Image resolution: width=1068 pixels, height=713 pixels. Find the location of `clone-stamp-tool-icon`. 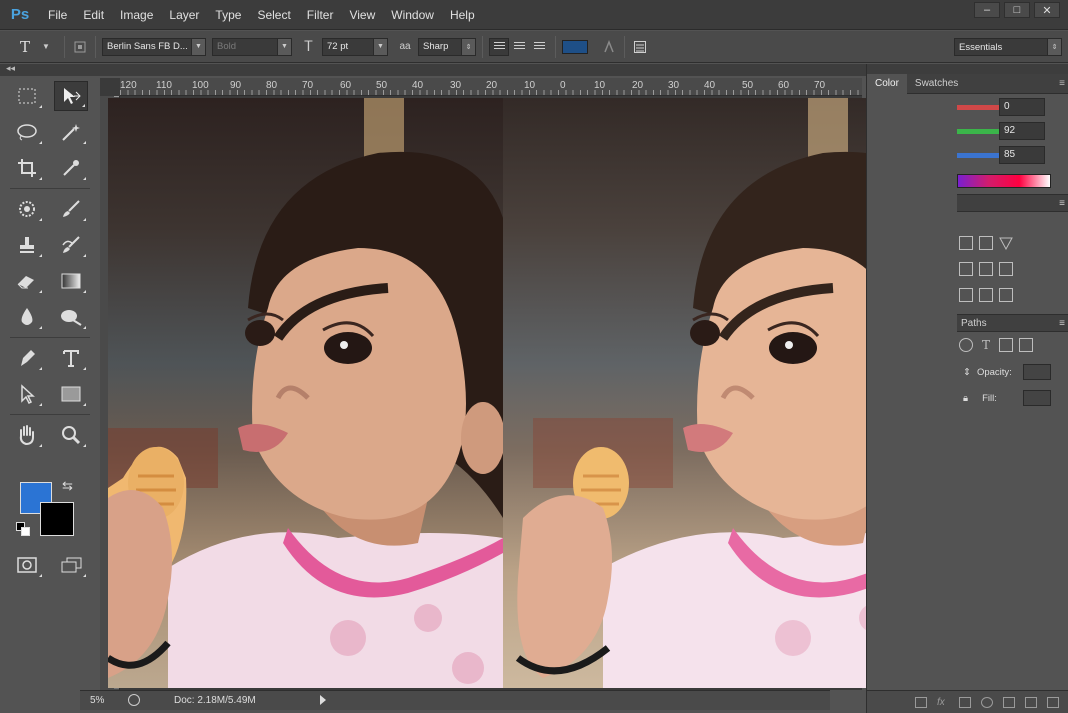

clone-stamp-tool-icon is located at coordinates (27, 245).